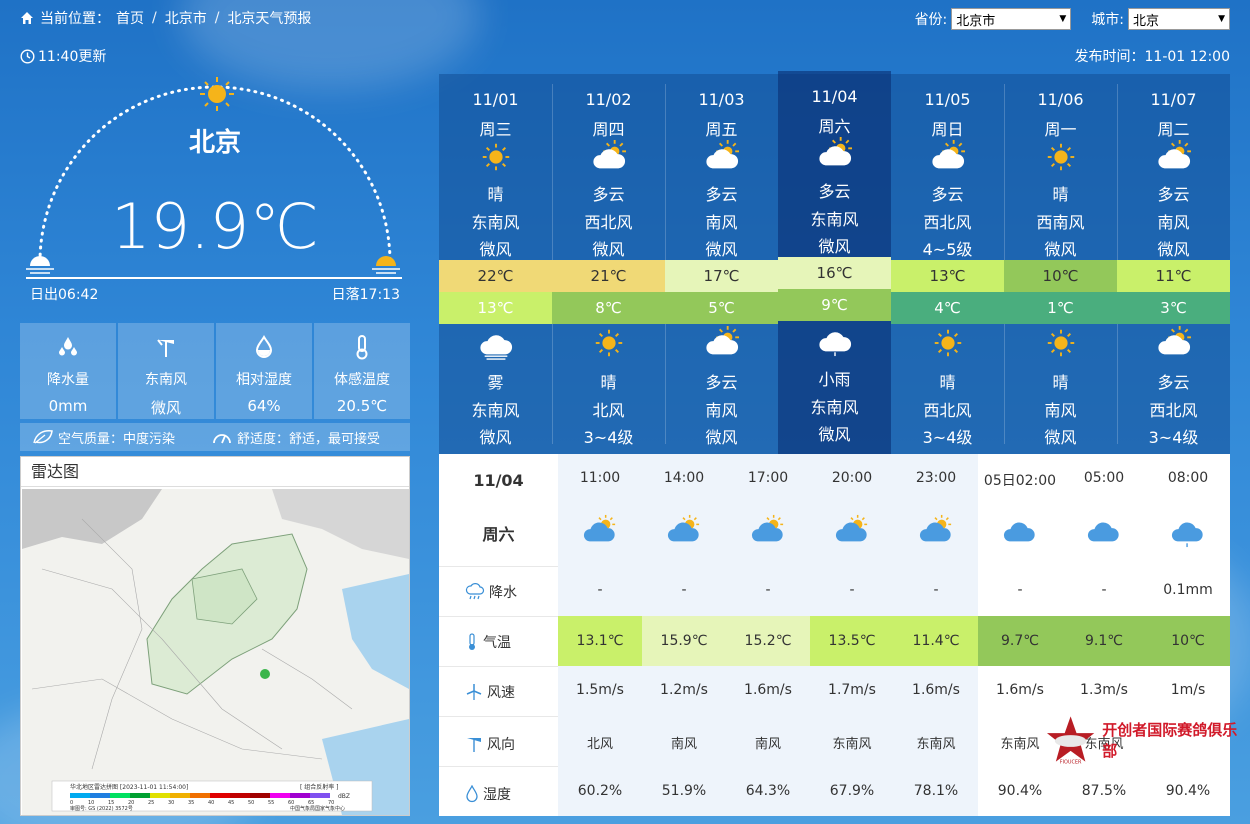 The width and height of the screenshot is (1250, 824). What do you see at coordinates (1020, 641) in the screenshot?
I see `hour-temperature: 9.7℃` at bounding box center [1020, 641].